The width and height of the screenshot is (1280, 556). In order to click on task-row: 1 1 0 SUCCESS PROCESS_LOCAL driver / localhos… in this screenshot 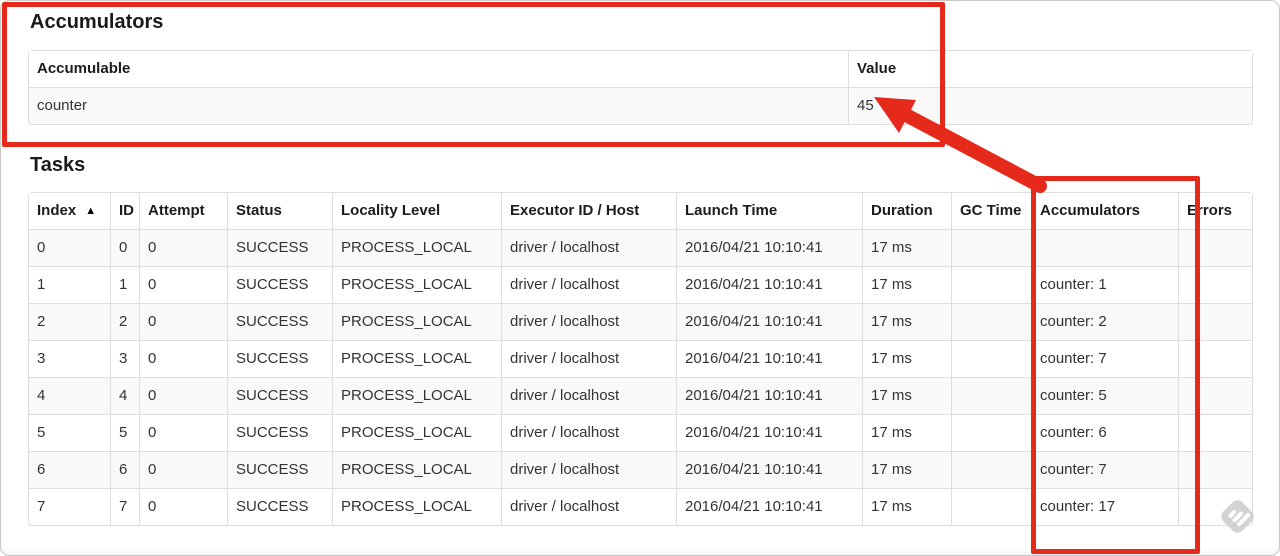, I will do `click(640, 284)`.